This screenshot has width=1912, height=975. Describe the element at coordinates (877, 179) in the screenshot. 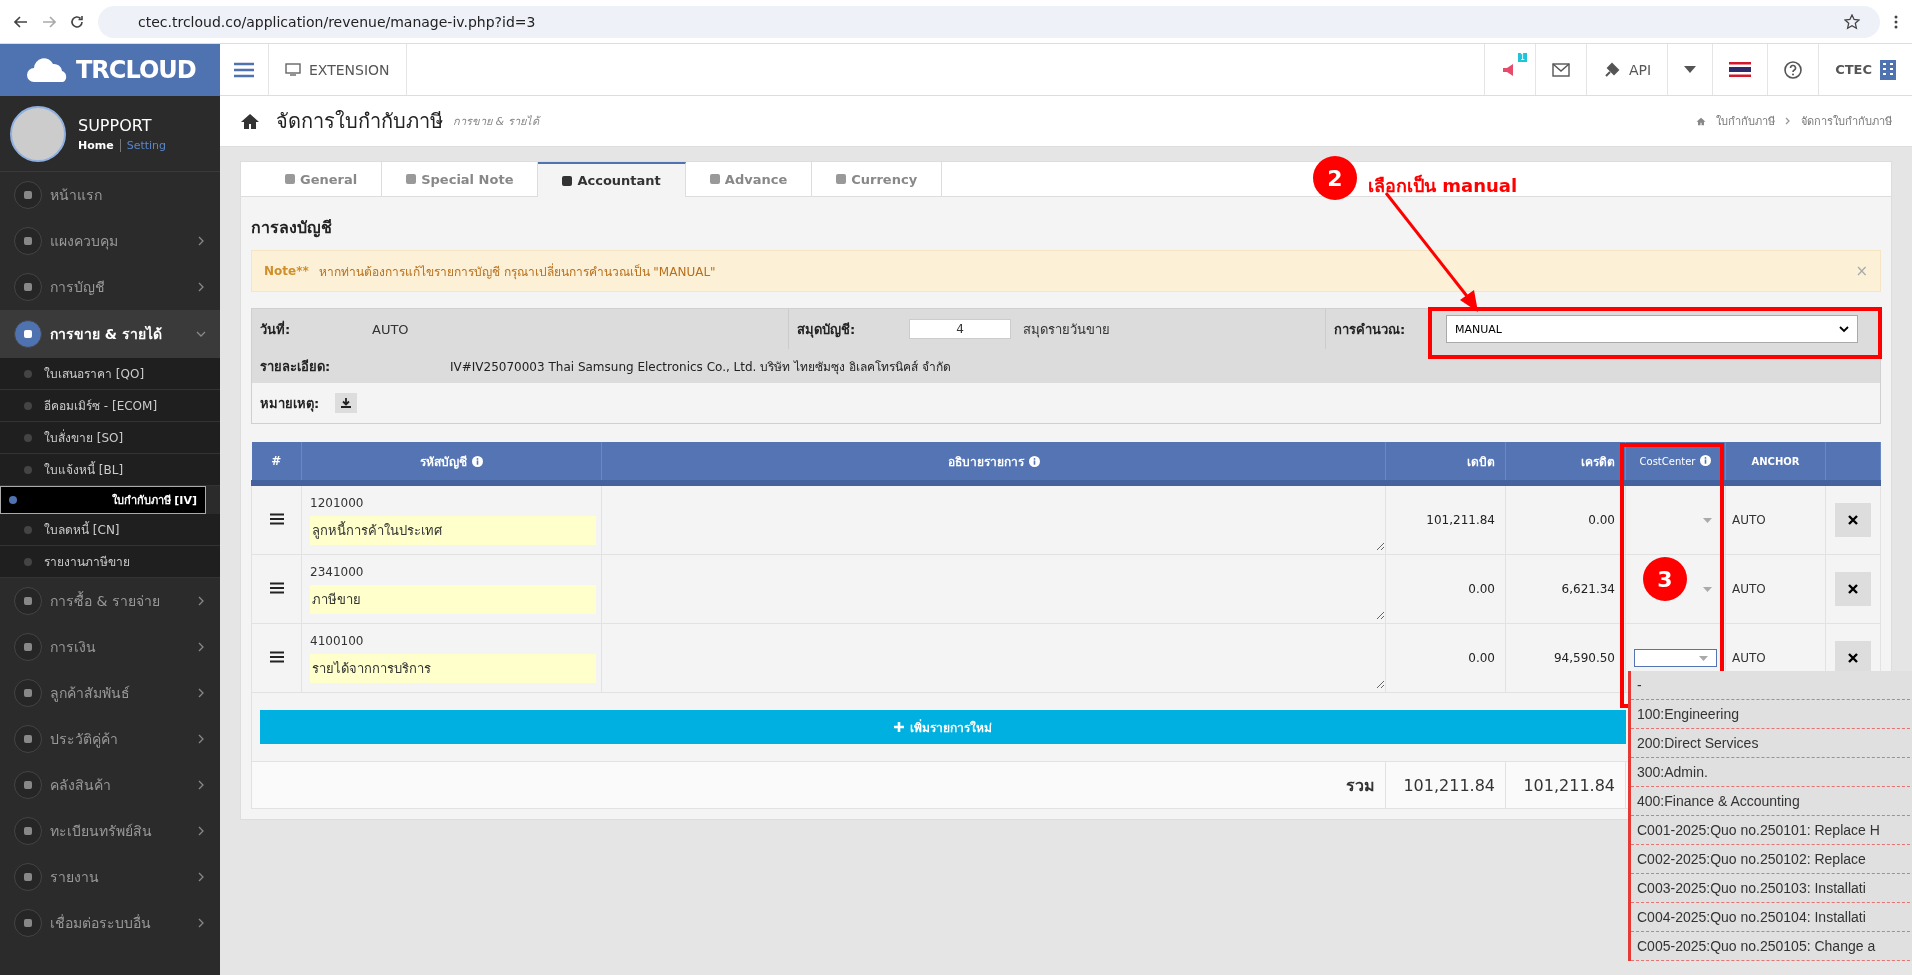

I see `tab: Currency` at that location.